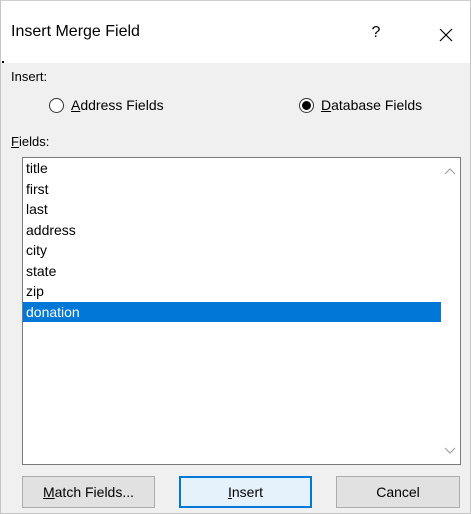 The image size is (471, 514). I want to click on database-fields-label: Database Fields, so click(372, 105).